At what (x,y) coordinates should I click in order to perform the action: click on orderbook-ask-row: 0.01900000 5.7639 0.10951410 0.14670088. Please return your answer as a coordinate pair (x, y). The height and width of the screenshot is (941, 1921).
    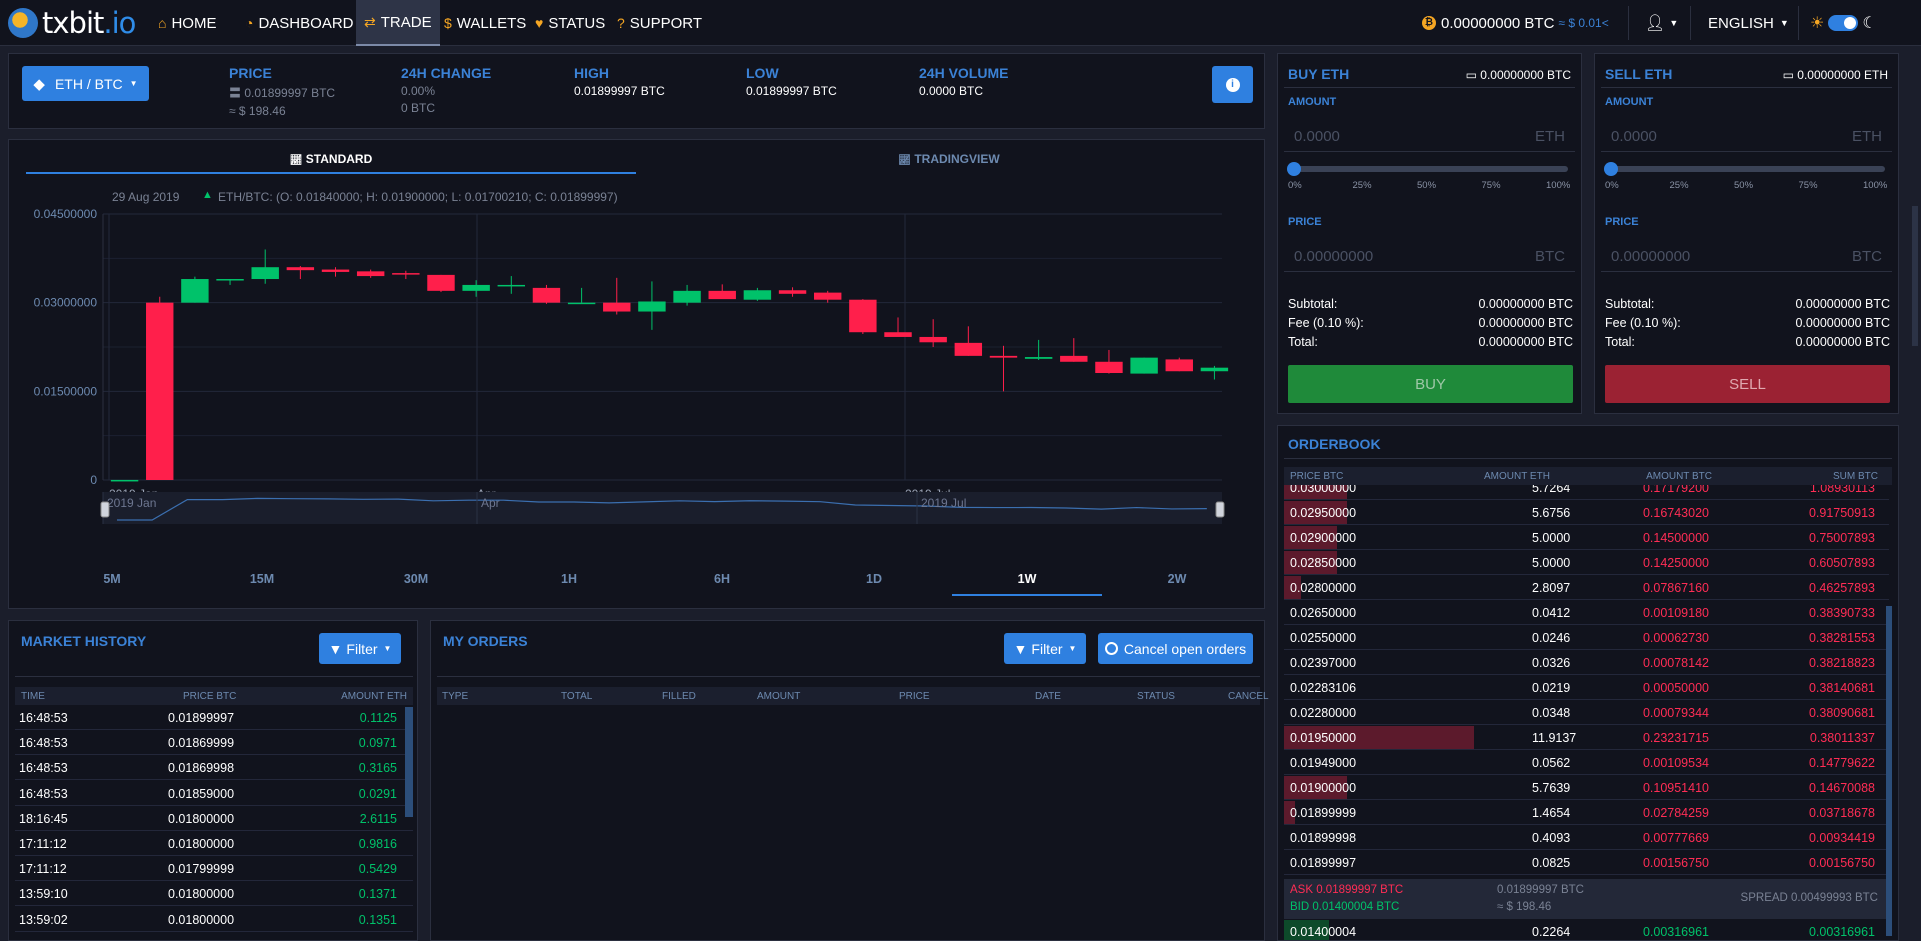
    Looking at the image, I should click on (1586, 787).